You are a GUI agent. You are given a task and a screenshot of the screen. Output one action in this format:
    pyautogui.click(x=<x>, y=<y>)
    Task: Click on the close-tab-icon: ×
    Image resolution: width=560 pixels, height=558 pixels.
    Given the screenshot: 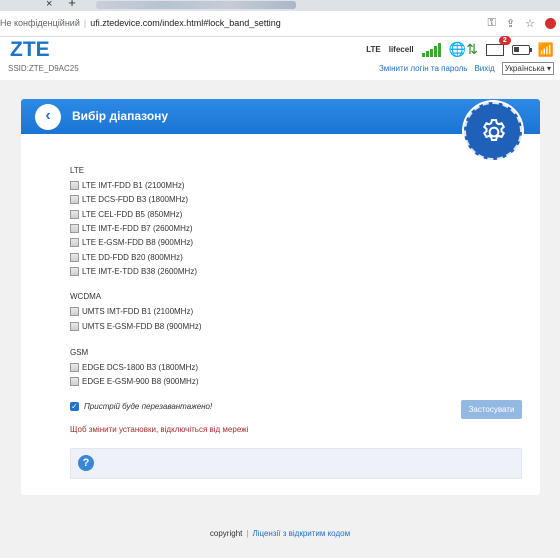 What is the action you would take?
    pyautogui.click(x=49, y=5)
    